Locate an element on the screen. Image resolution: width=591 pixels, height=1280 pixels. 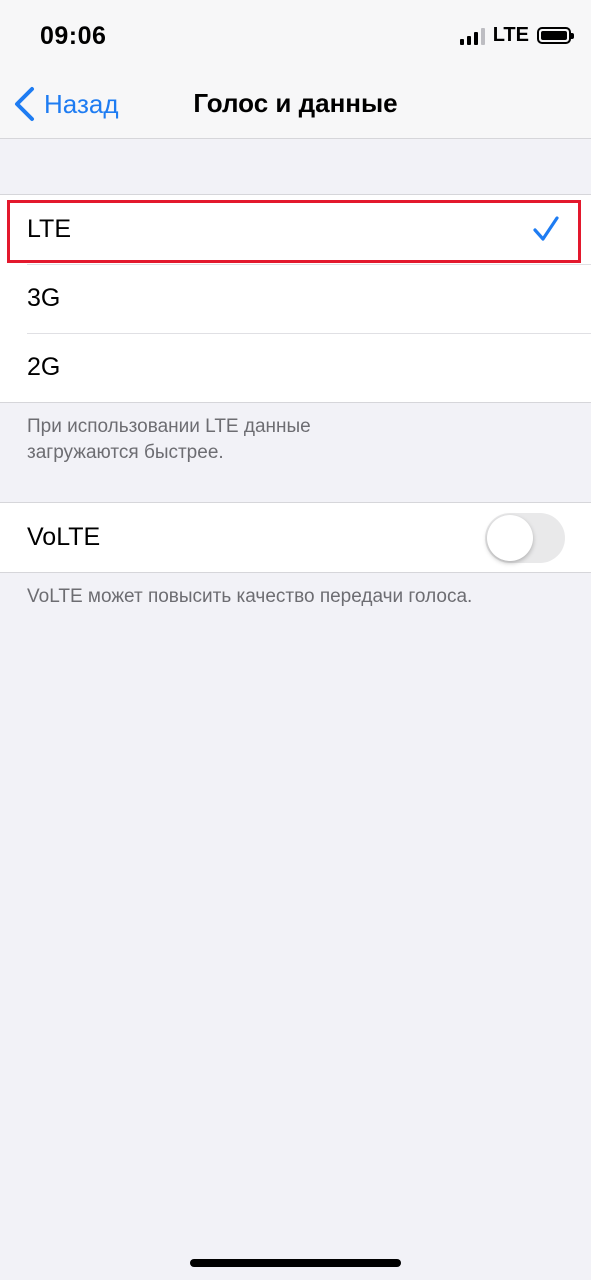
option-label: 3G is located at coordinates (44, 298).